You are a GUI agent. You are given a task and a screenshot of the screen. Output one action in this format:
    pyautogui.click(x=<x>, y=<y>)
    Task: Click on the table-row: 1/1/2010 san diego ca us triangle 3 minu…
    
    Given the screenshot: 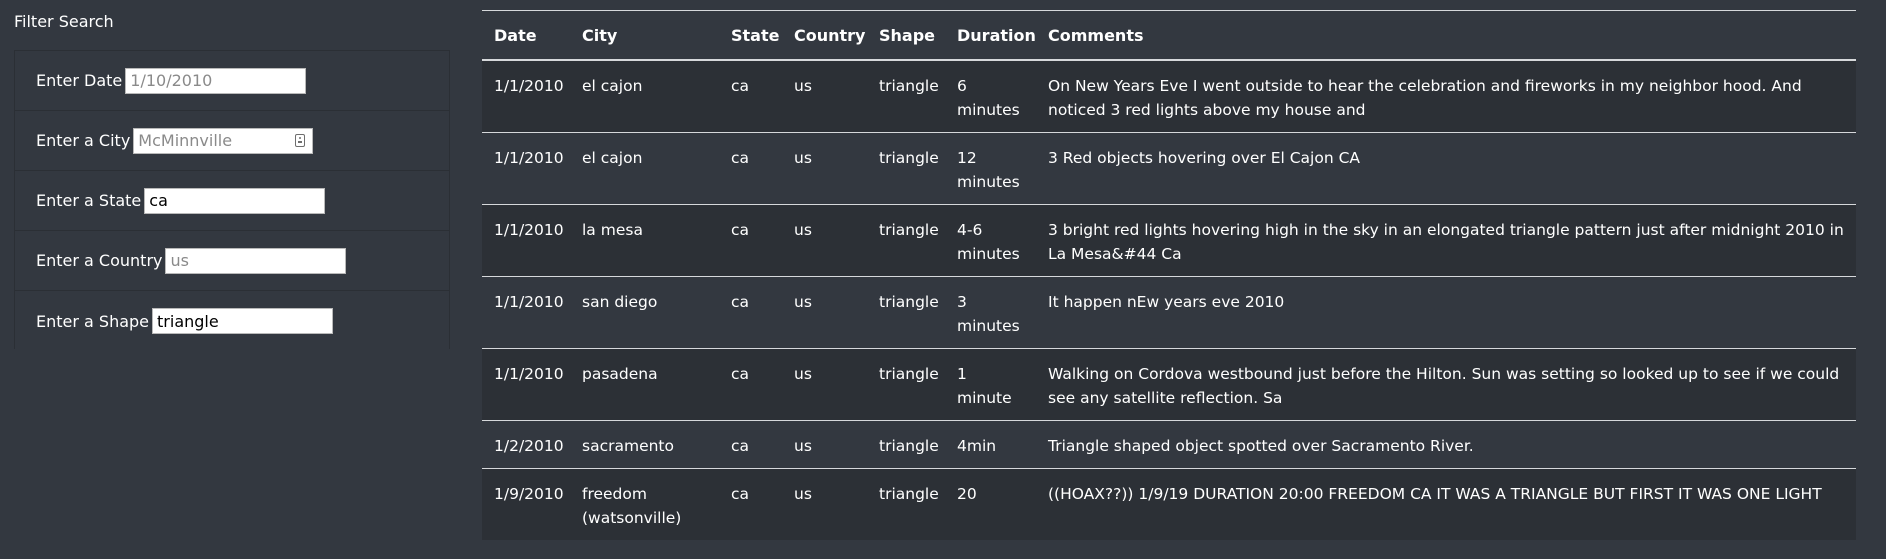 What is the action you would take?
    pyautogui.click(x=1169, y=312)
    